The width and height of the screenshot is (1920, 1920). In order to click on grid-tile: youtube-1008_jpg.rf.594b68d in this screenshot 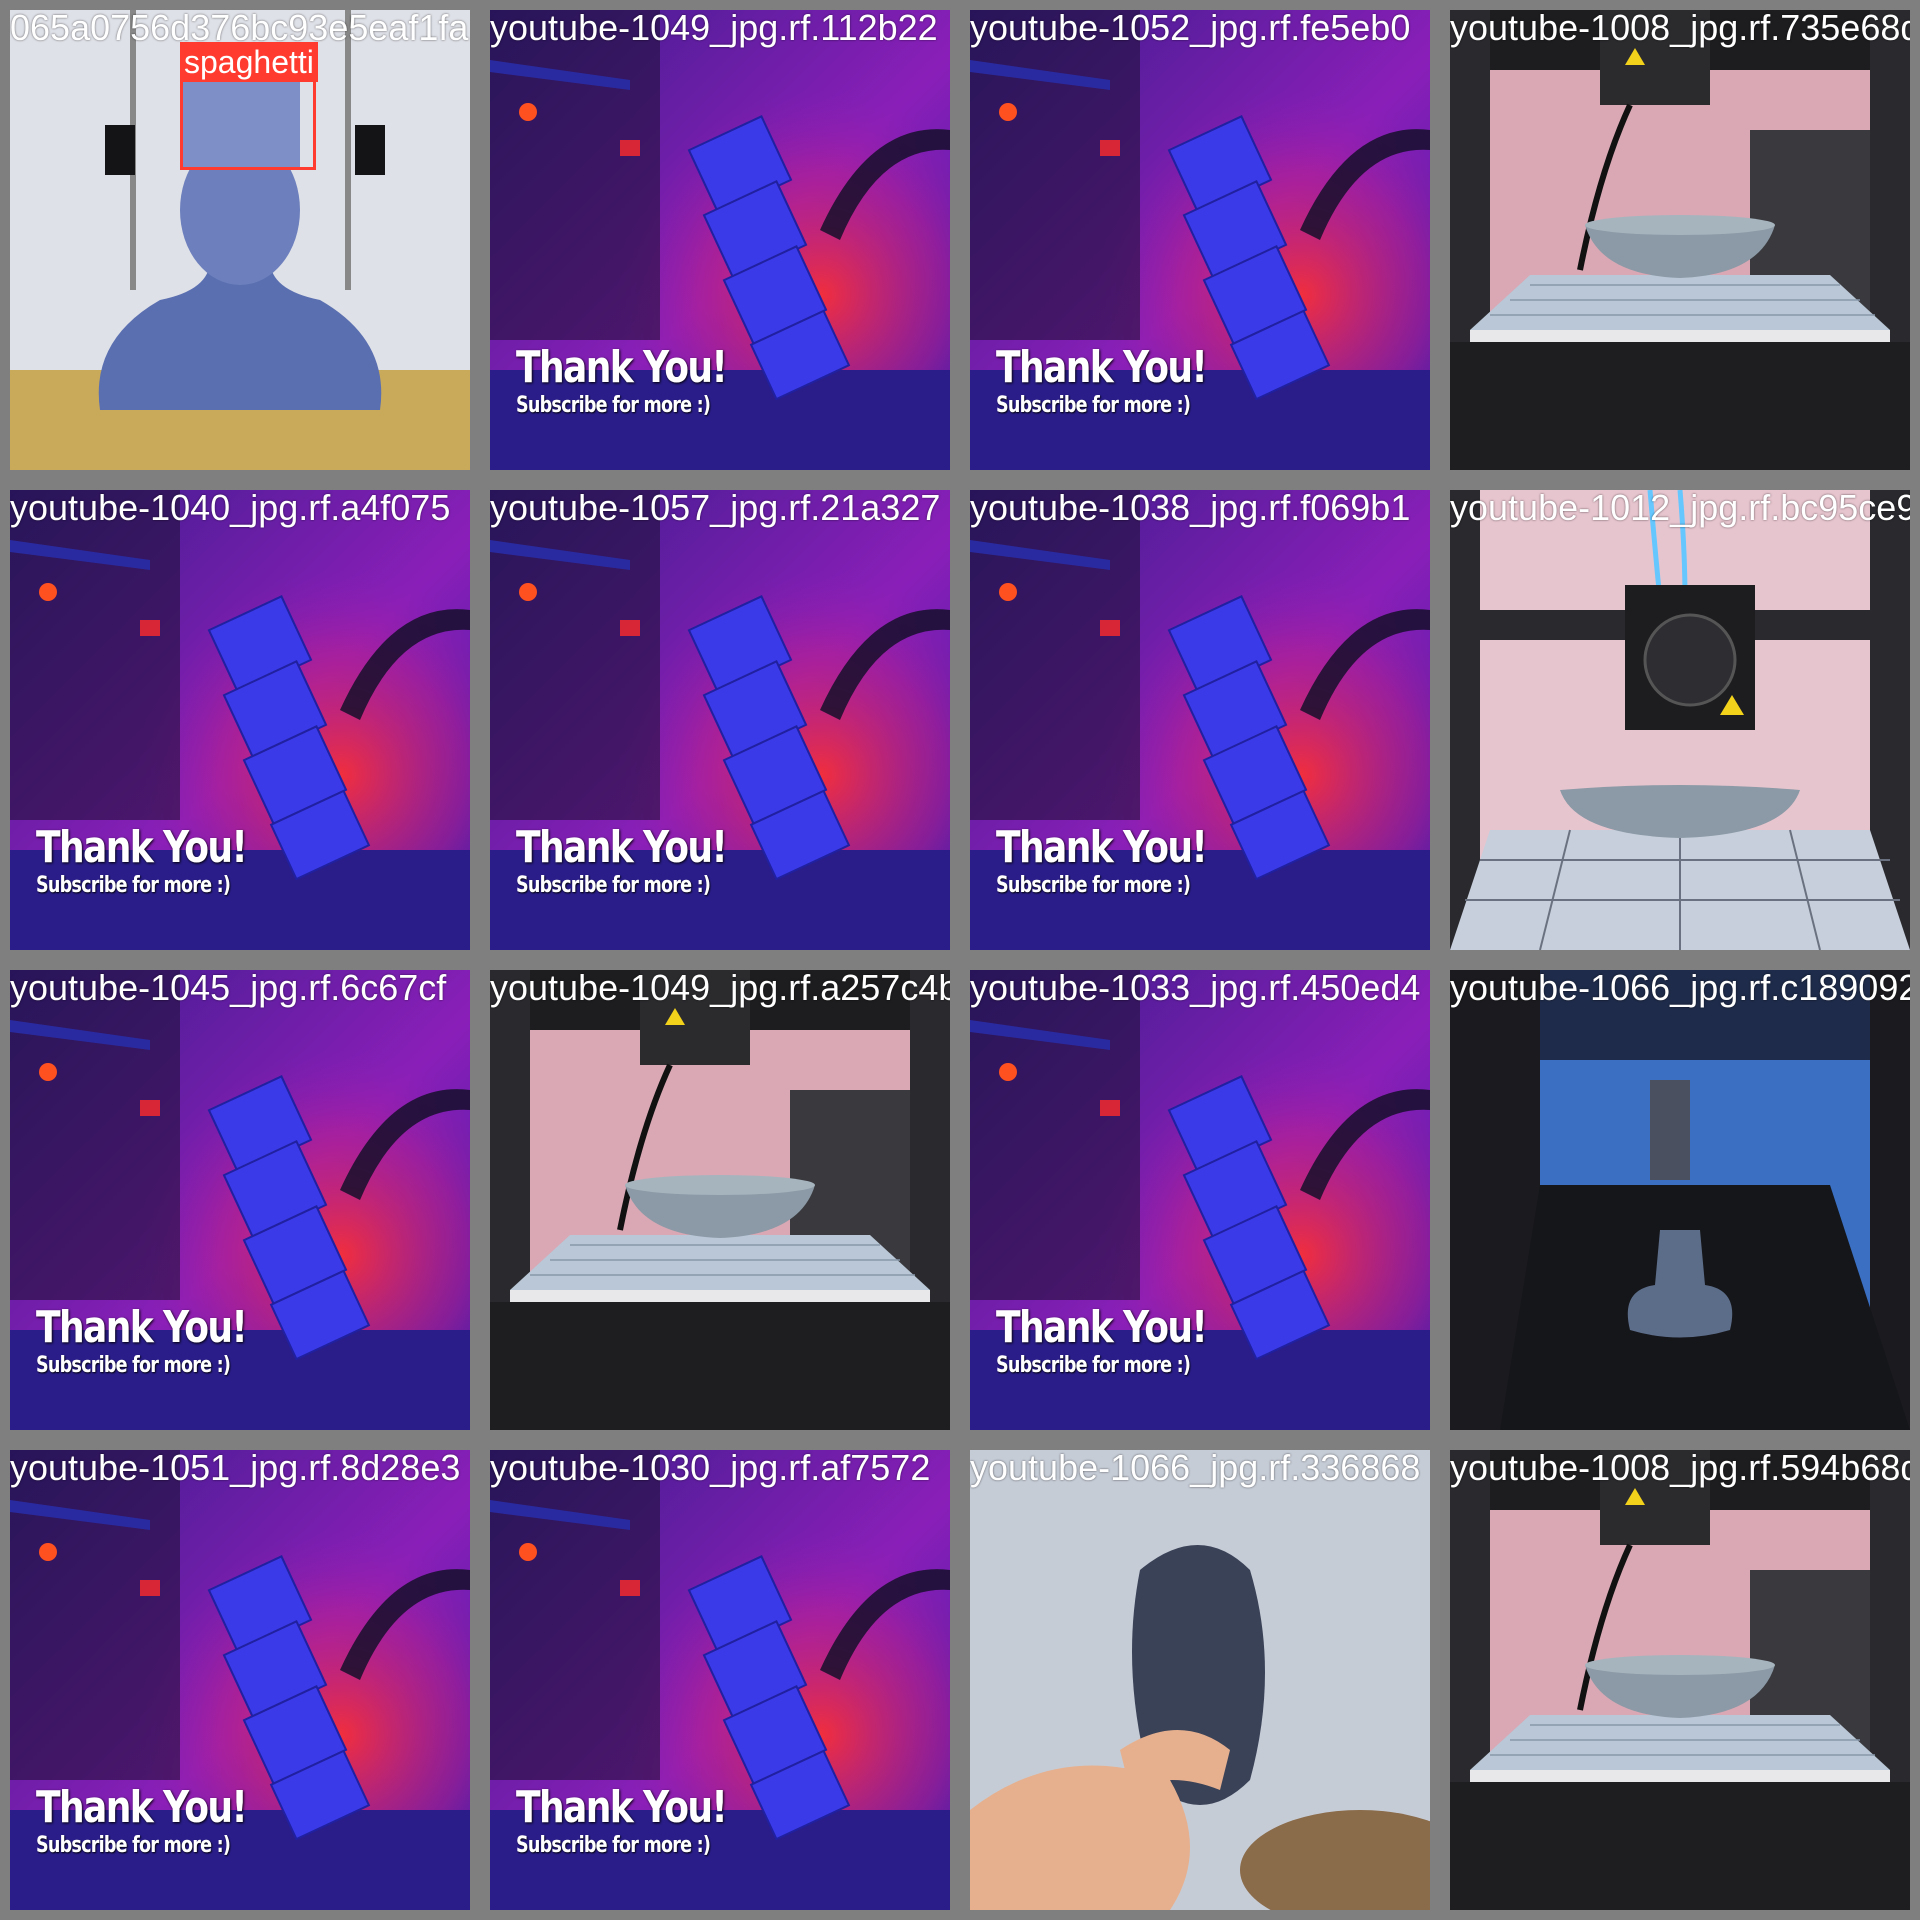, I will do `click(1680, 1680)`.